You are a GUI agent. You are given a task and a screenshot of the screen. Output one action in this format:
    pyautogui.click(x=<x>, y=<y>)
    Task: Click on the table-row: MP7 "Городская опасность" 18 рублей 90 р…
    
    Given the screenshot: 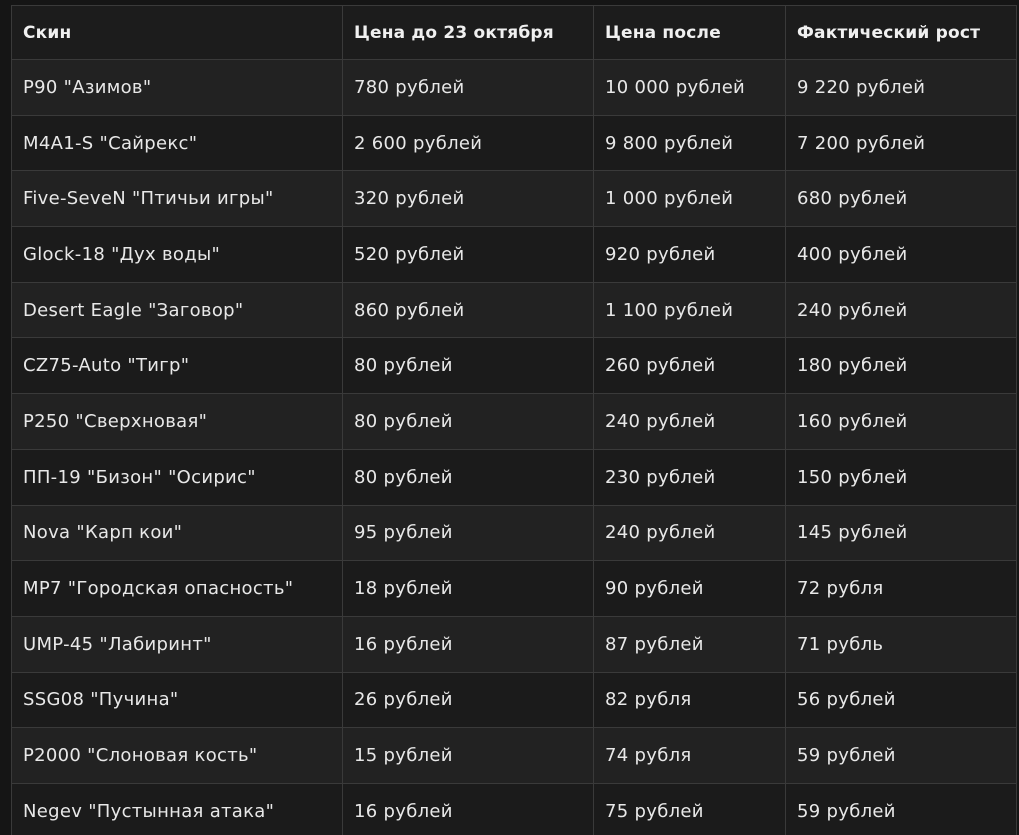 What is the action you would take?
    pyautogui.click(x=514, y=588)
    